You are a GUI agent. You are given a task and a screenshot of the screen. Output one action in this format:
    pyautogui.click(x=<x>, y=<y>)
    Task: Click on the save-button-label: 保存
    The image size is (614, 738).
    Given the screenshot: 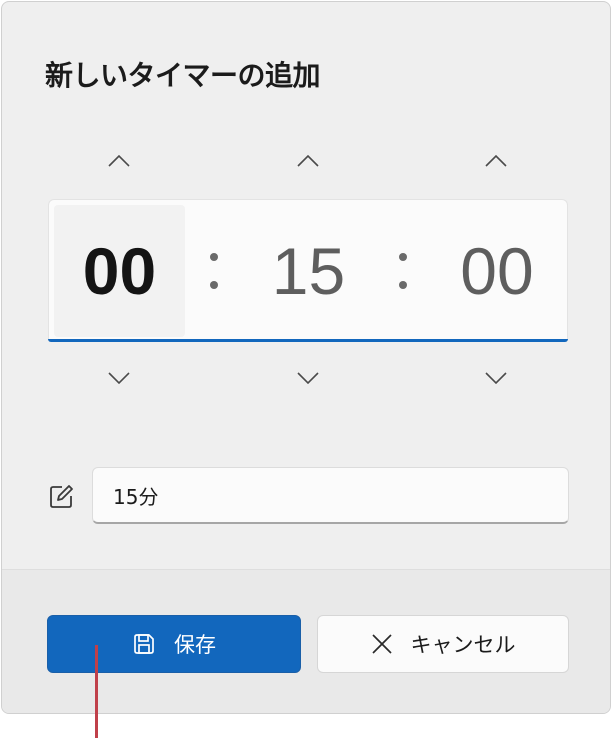 What is the action you would take?
    pyautogui.click(x=195, y=645)
    